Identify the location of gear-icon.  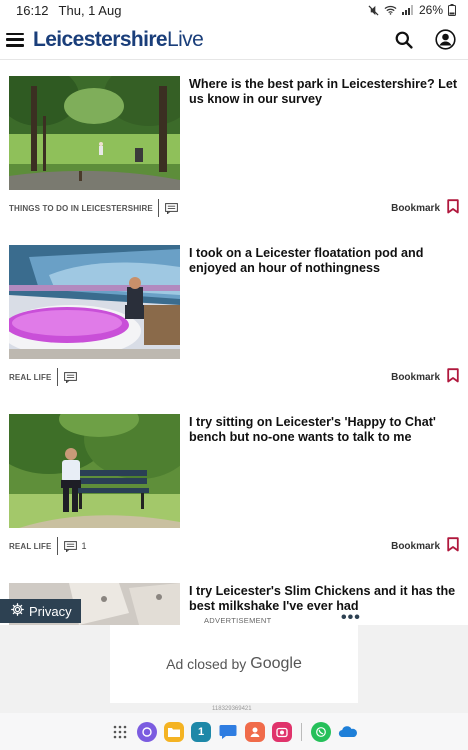
(17, 611).